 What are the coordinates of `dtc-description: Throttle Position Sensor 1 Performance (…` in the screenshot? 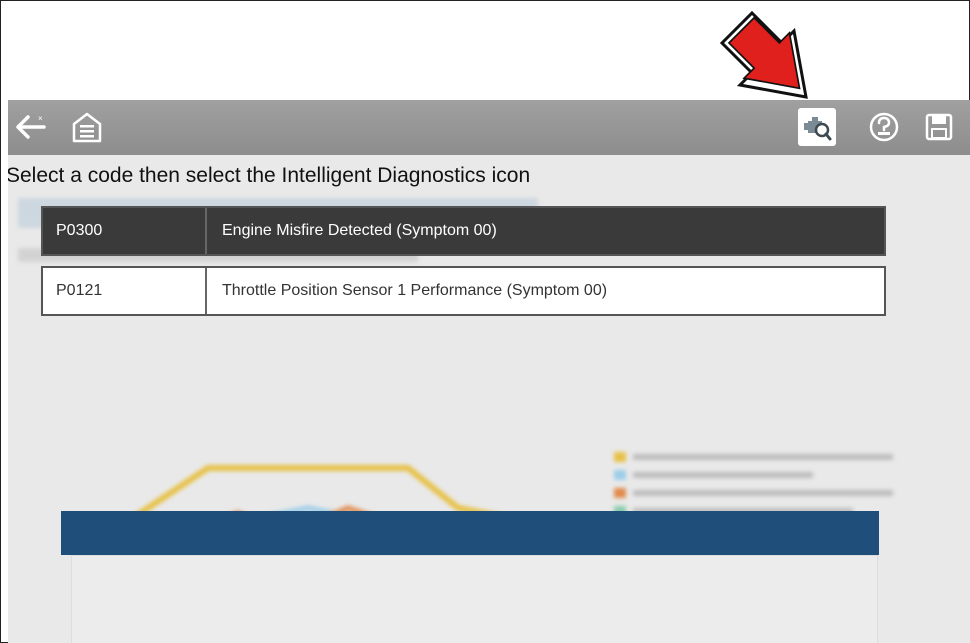 It's located at (415, 290).